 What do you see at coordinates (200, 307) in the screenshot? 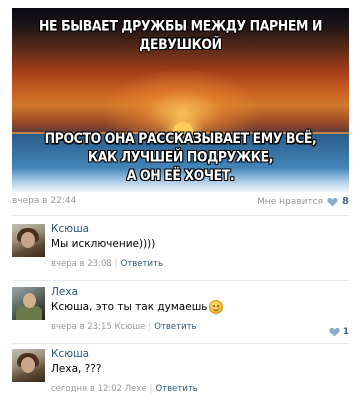
I see `comment-text: Ксюша, это ты так думаешь` at bounding box center [200, 307].